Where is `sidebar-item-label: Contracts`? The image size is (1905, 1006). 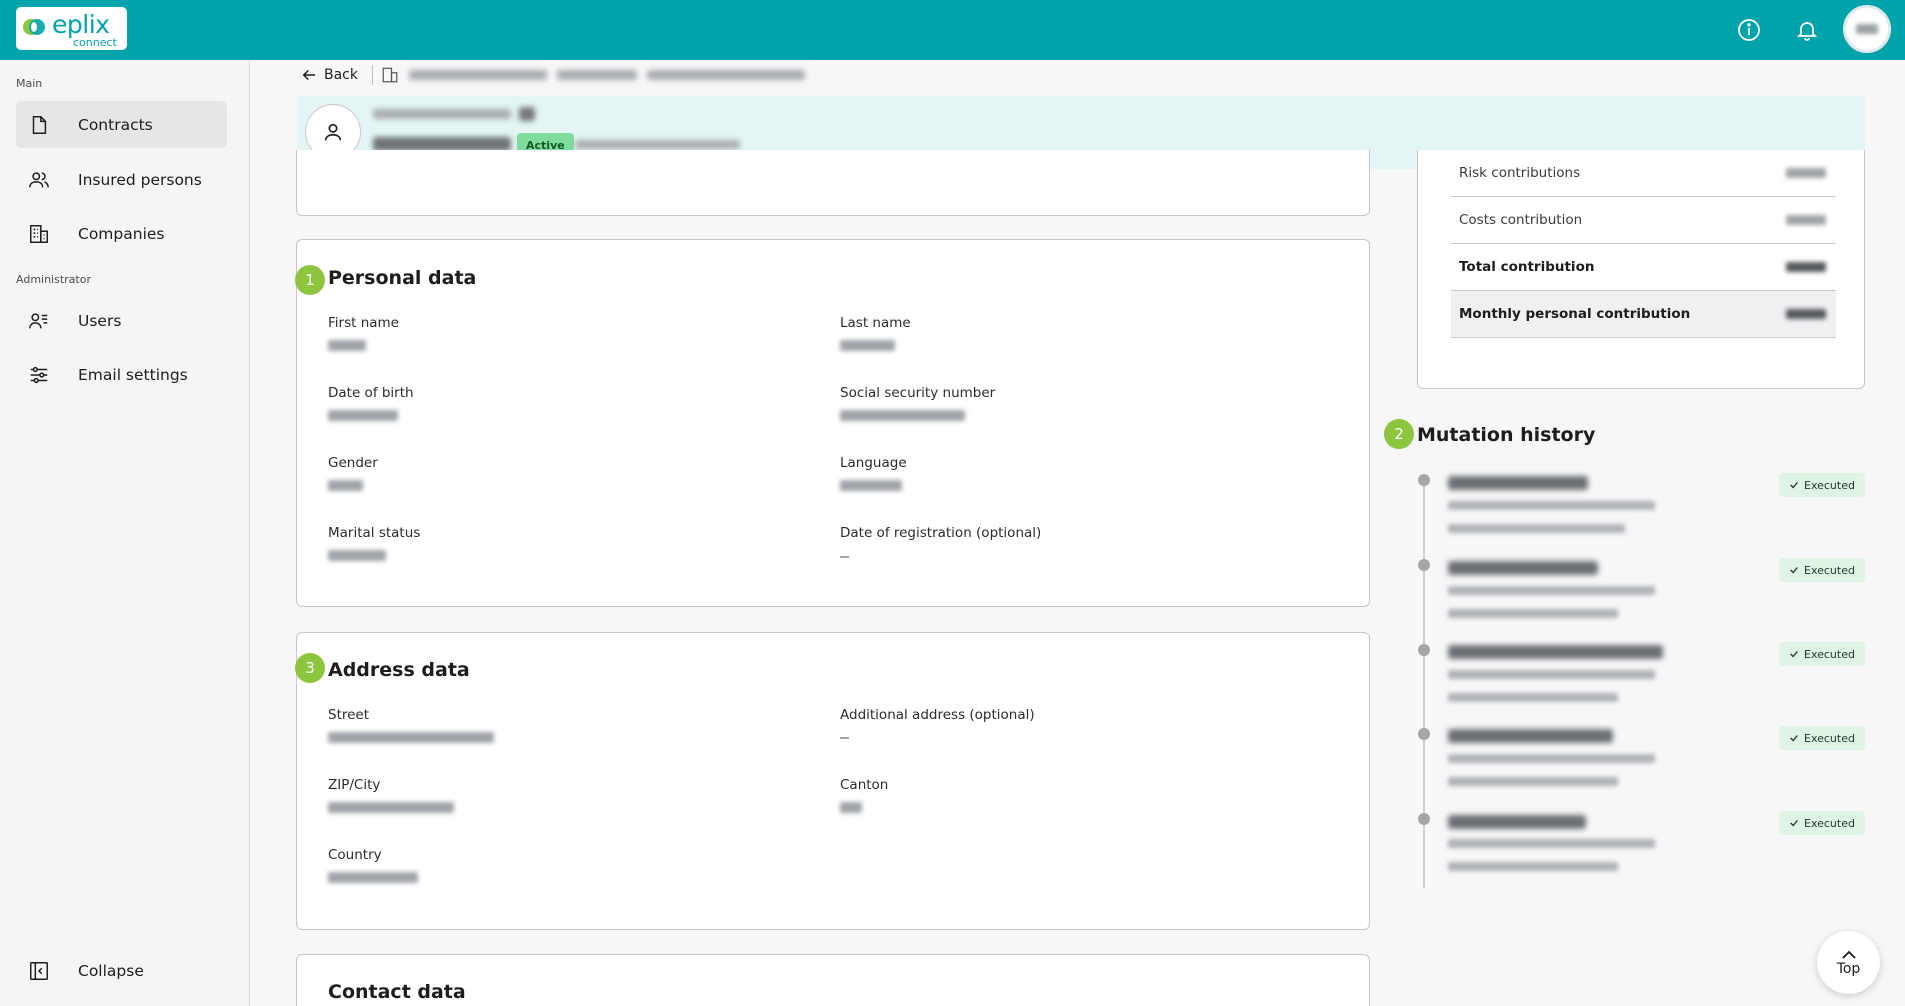
sidebar-item-label: Contracts is located at coordinates (115, 124).